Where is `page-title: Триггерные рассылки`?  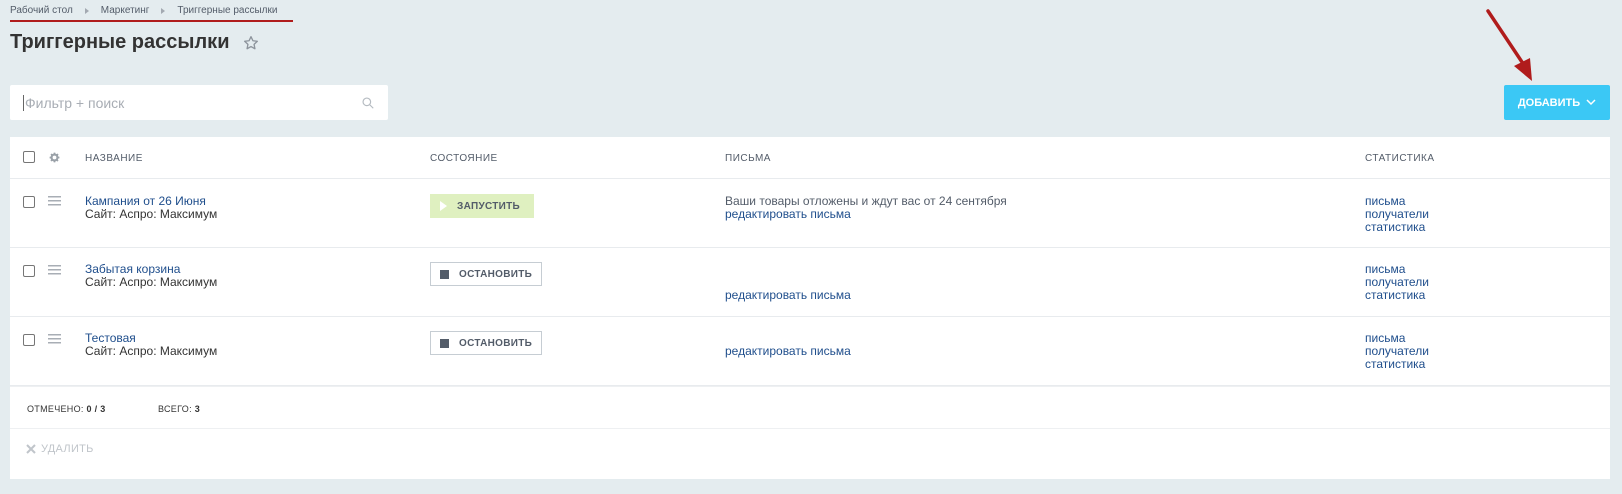
page-title: Триггерные рассылки is located at coordinates (120, 42).